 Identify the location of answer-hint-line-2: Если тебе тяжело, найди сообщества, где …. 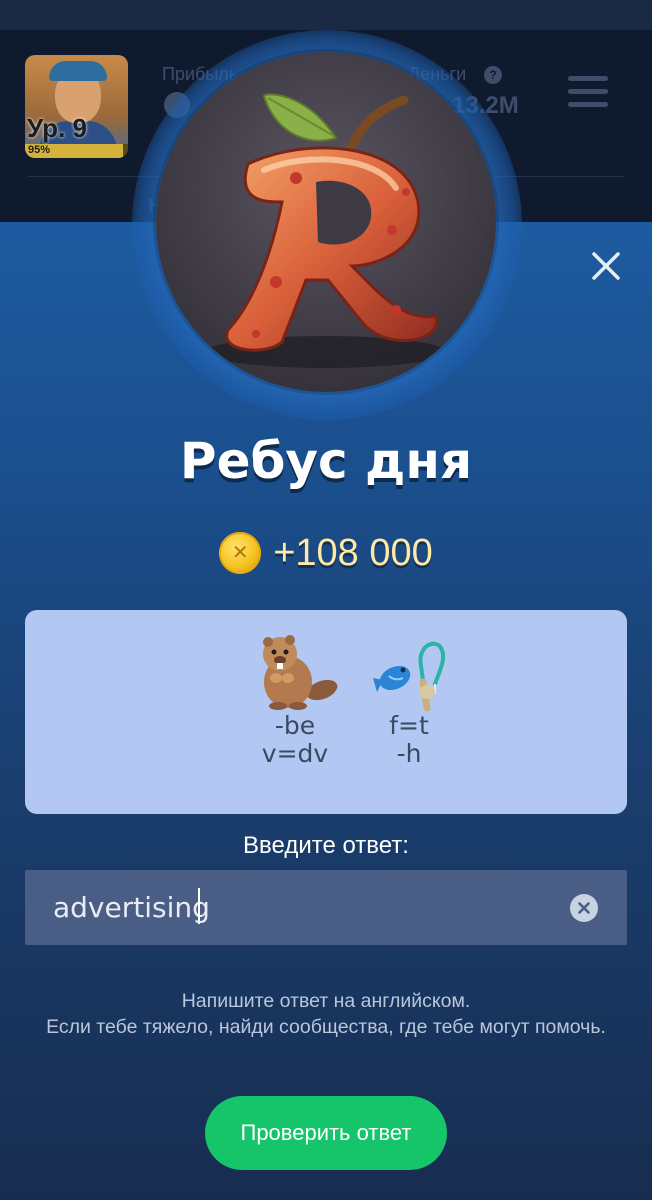
(326, 1027).